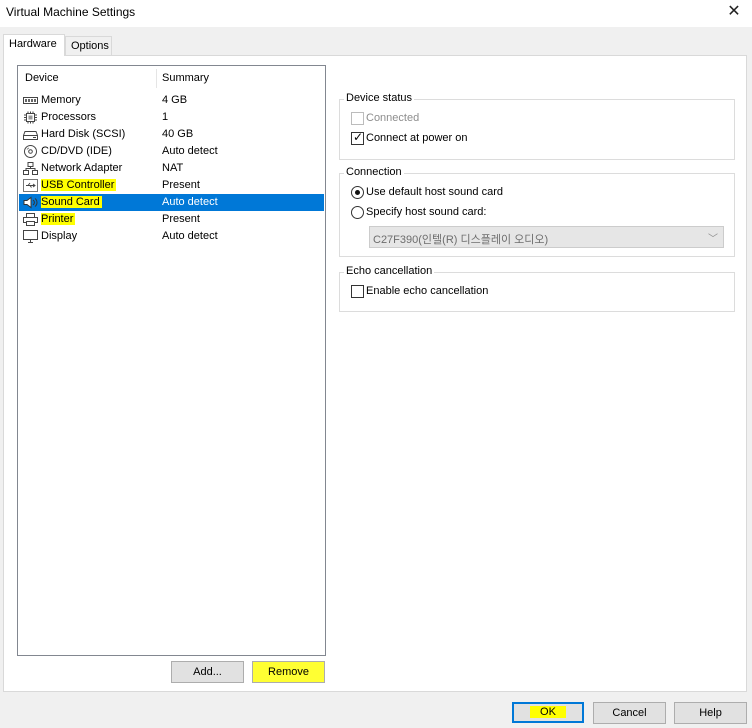 This screenshot has width=752, height=728. What do you see at coordinates (69, 117) in the screenshot?
I see `device-name: Processors` at bounding box center [69, 117].